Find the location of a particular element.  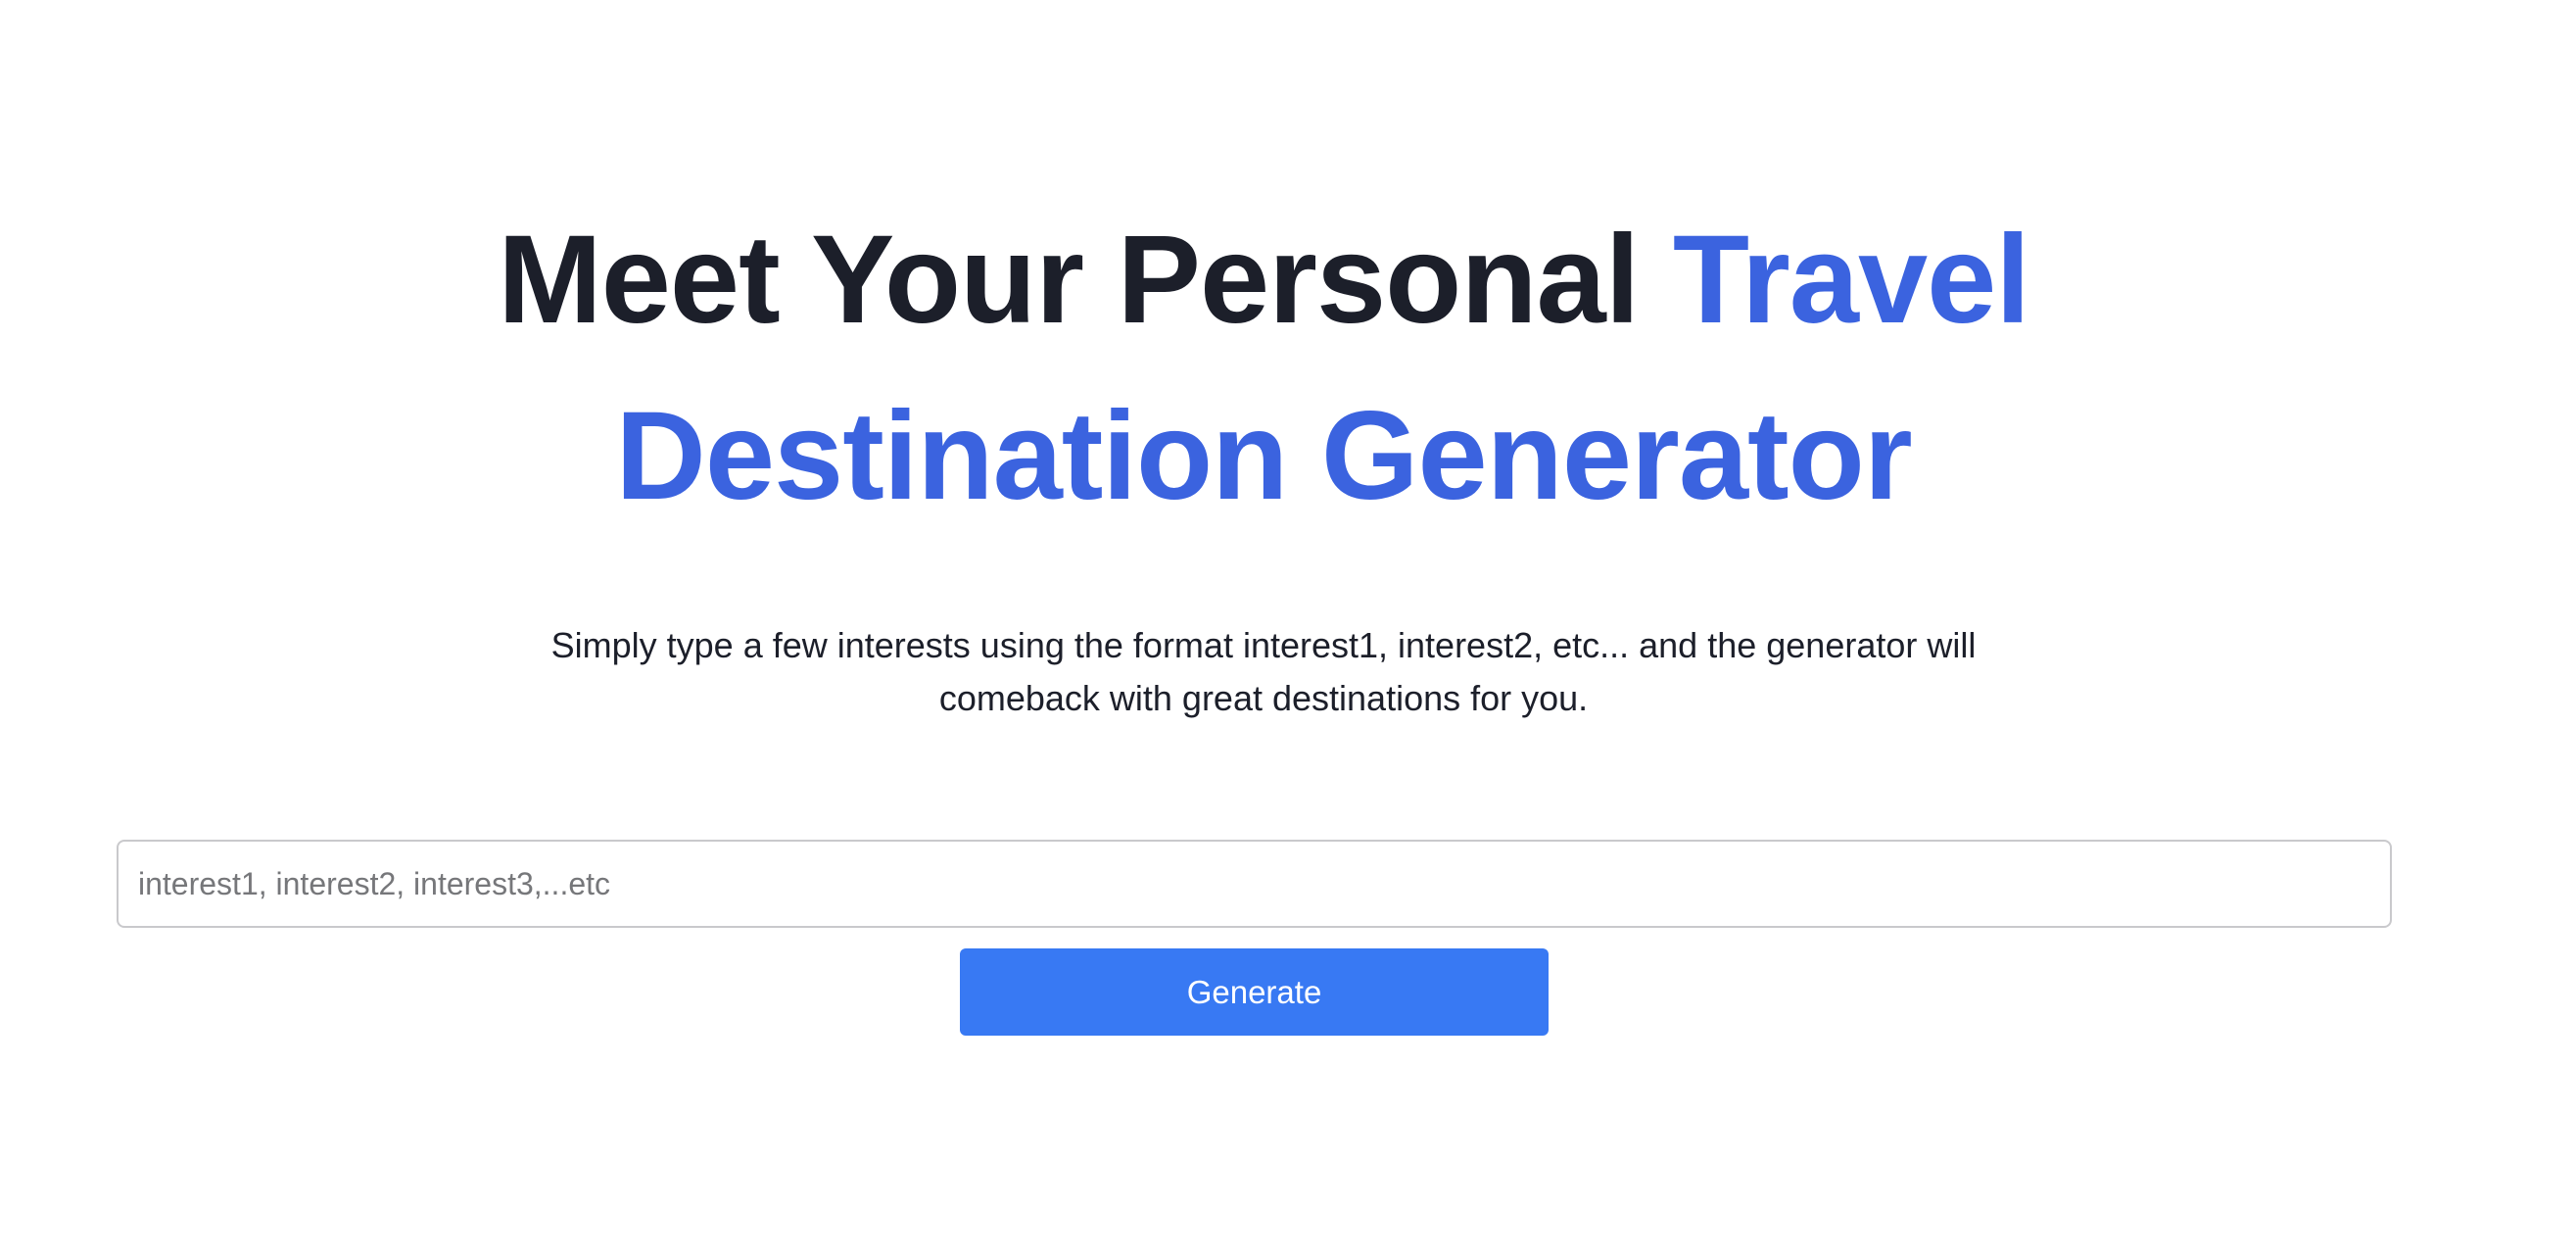

hero-title-accent-generator: Destination Generator is located at coordinates (1264, 456).